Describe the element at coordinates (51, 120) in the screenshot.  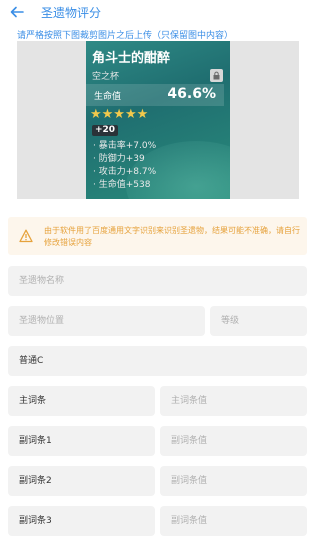
I see `preview-left-margin` at that location.